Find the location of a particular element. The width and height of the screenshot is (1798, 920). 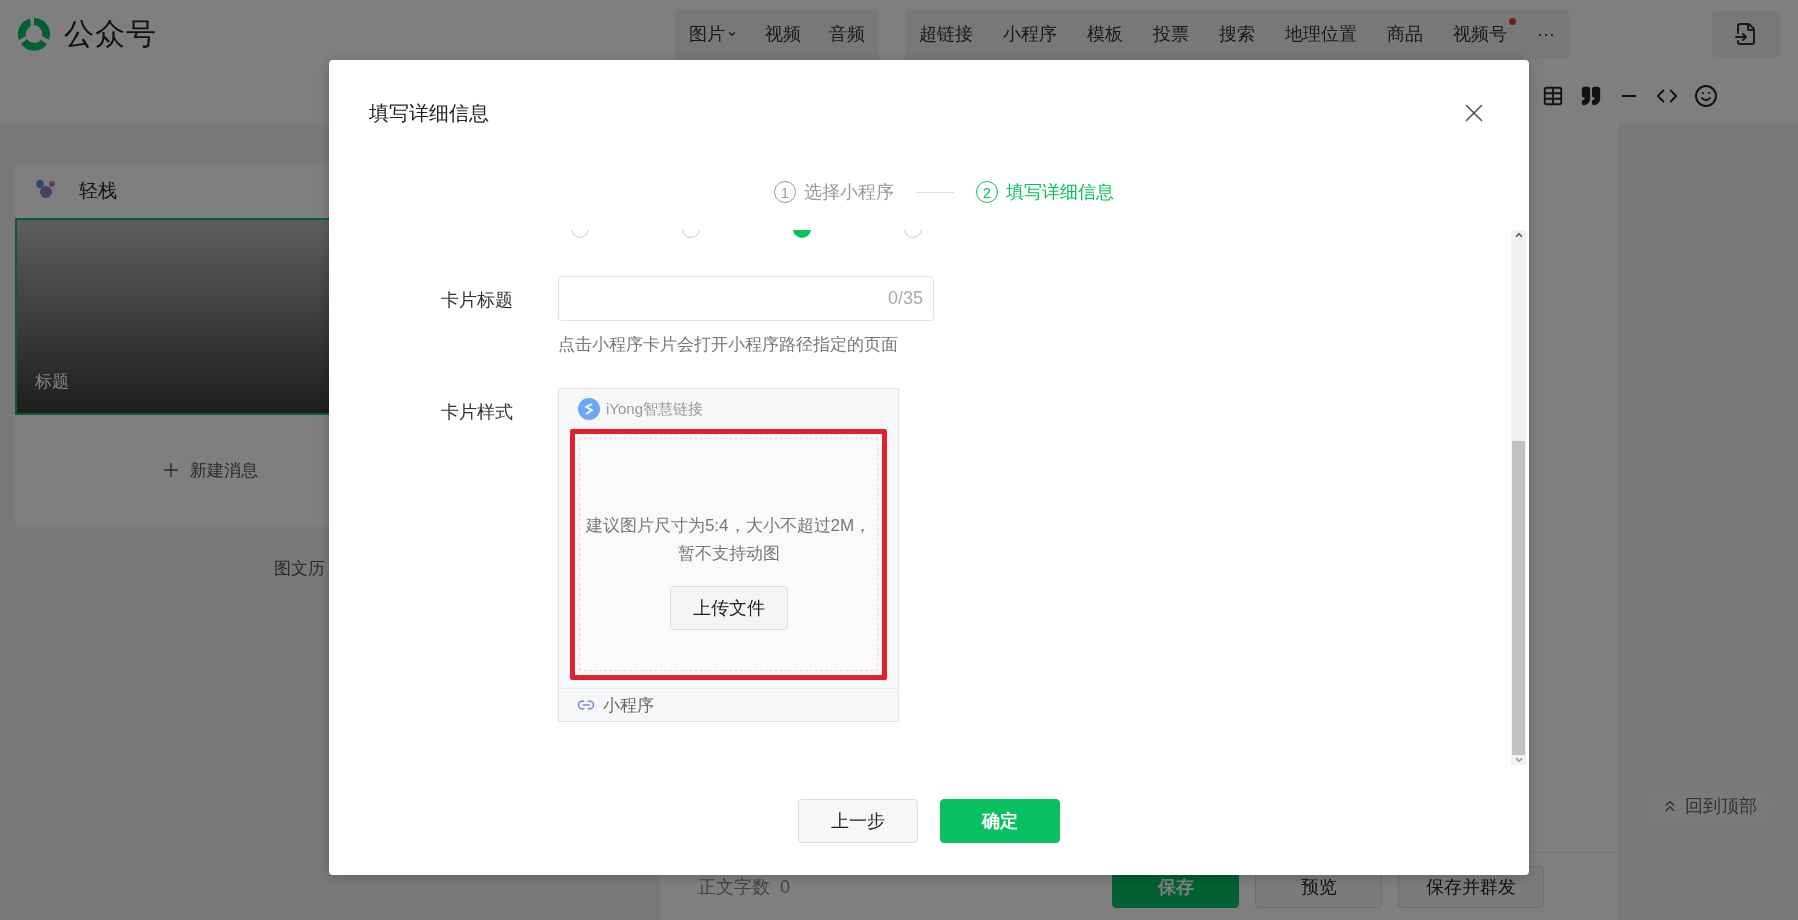

menu-item: 小程序 is located at coordinates (1030, 34).